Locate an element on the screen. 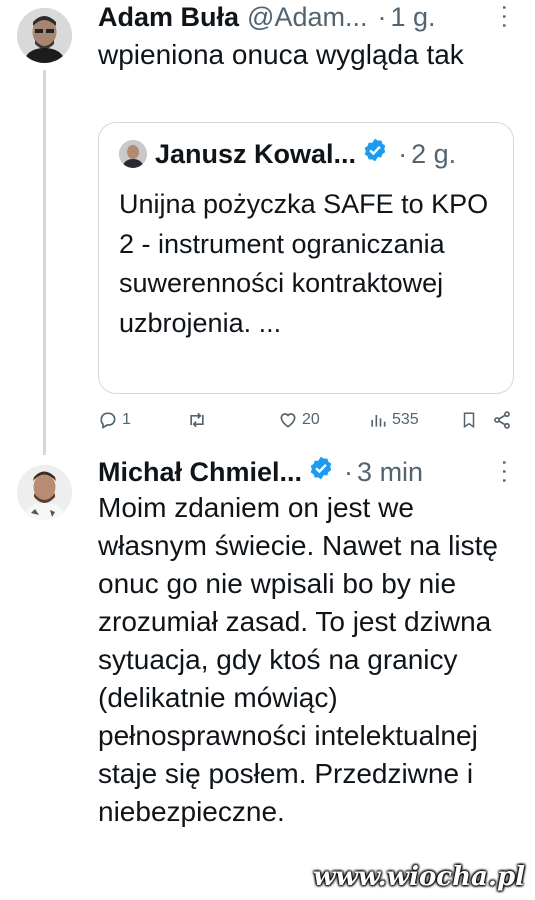  quoted-avatar is located at coordinates (133, 154).